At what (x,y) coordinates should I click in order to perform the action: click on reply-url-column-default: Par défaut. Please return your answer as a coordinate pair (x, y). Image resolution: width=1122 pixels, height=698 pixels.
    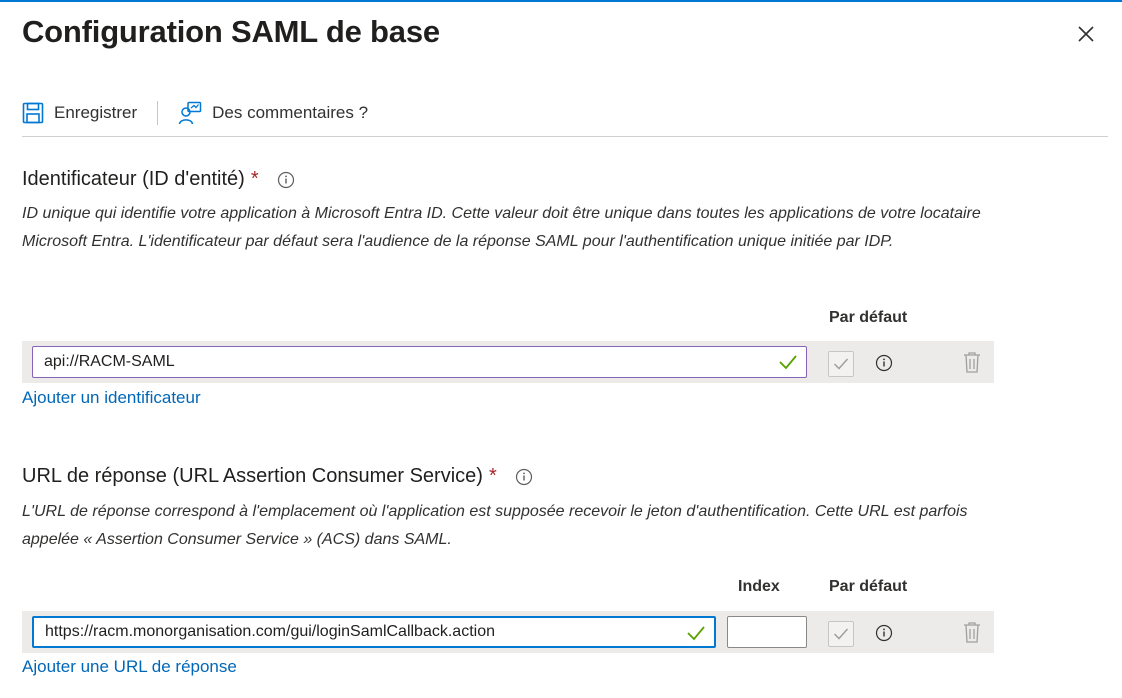
    Looking at the image, I should click on (868, 586).